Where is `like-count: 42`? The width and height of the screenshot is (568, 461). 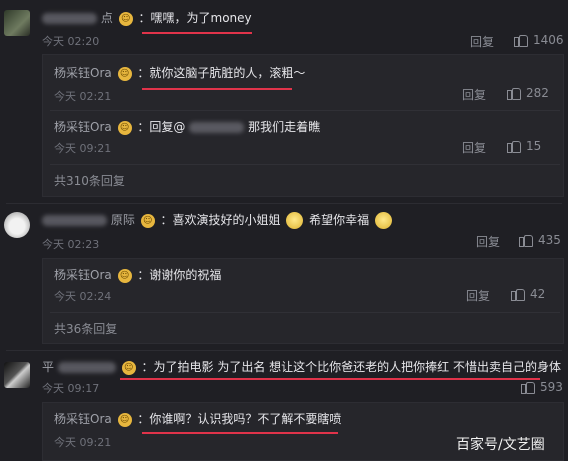 like-count: 42 is located at coordinates (538, 294).